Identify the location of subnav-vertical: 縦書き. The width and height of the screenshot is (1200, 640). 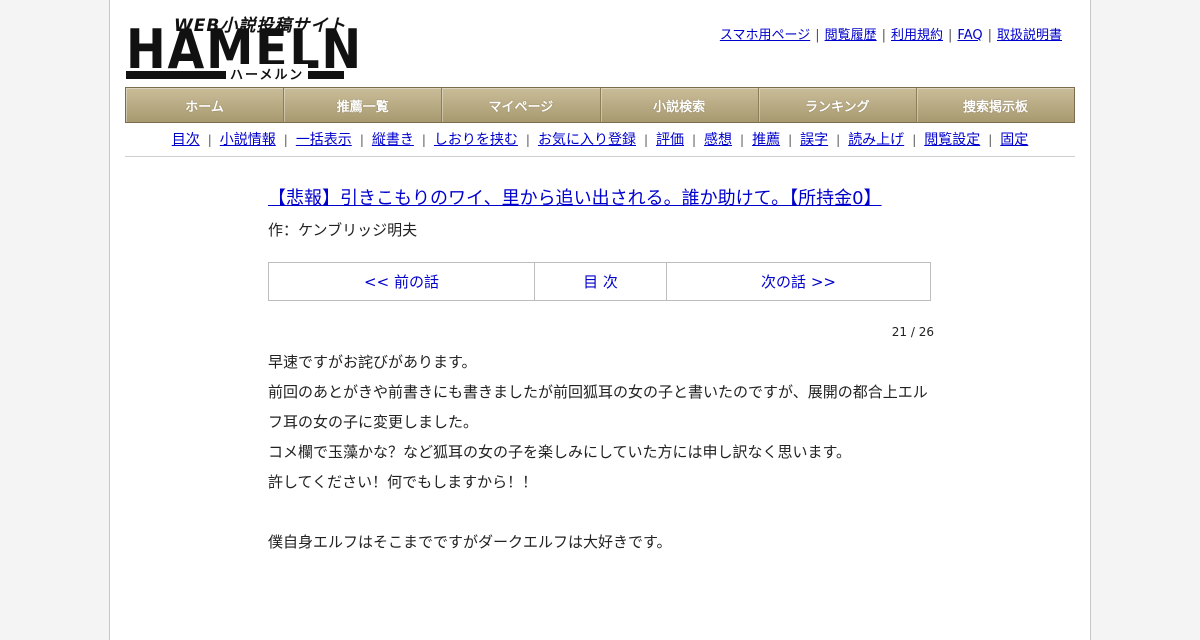
(393, 140).